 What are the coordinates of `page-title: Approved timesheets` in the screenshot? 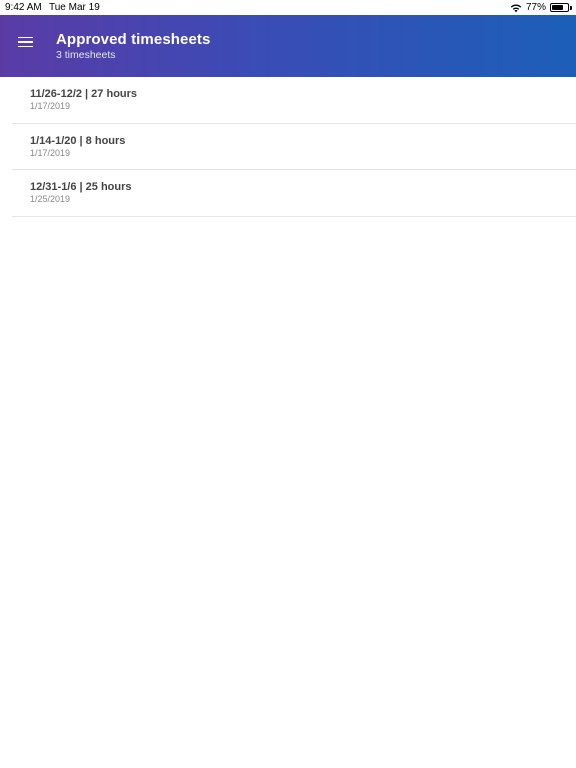 It's located at (133, 39).